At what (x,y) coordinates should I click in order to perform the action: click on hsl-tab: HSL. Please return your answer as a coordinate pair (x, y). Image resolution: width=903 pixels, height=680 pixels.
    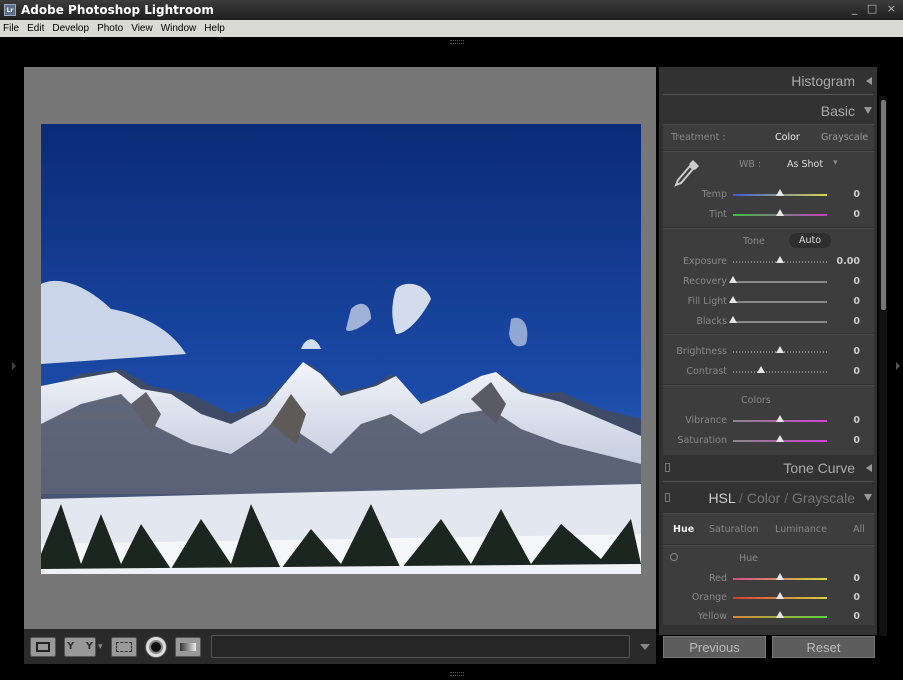
    Looking at the image, I should click on (721, 498).